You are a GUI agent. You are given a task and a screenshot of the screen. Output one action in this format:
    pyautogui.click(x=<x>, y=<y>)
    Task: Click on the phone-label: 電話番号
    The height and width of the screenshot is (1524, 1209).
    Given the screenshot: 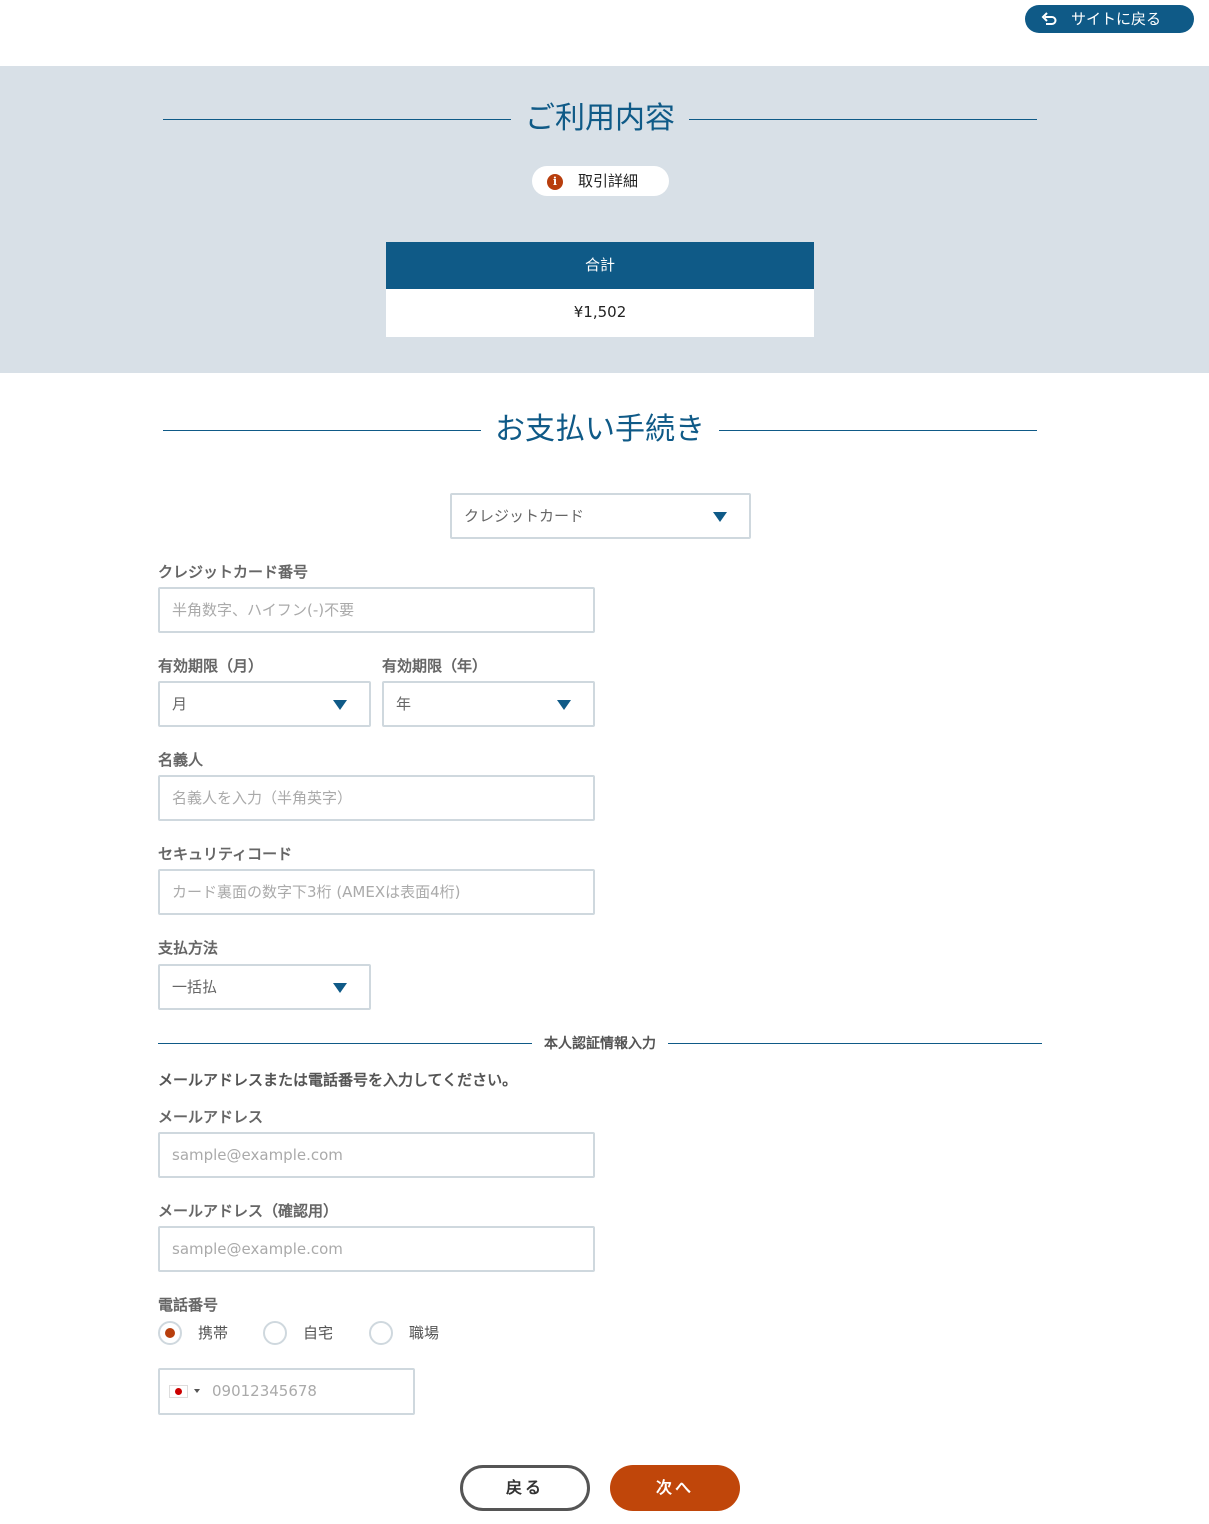 What is the action you would take?
    pyautogui.click(x=188, y=1305)
    